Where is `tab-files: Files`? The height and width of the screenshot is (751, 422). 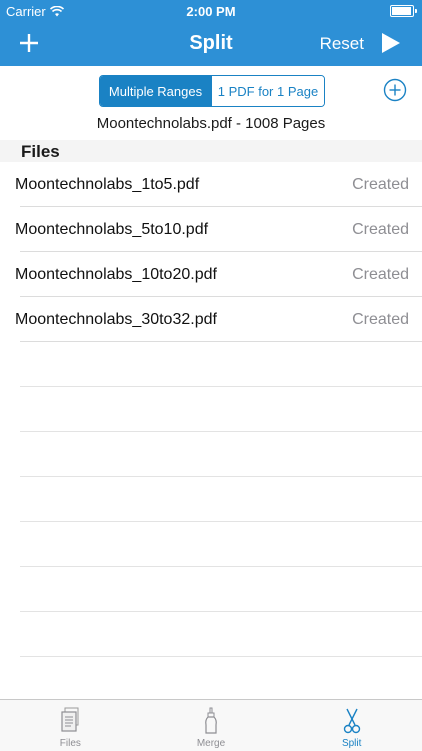
tab-files: Files is located at coordinates (70, 725).